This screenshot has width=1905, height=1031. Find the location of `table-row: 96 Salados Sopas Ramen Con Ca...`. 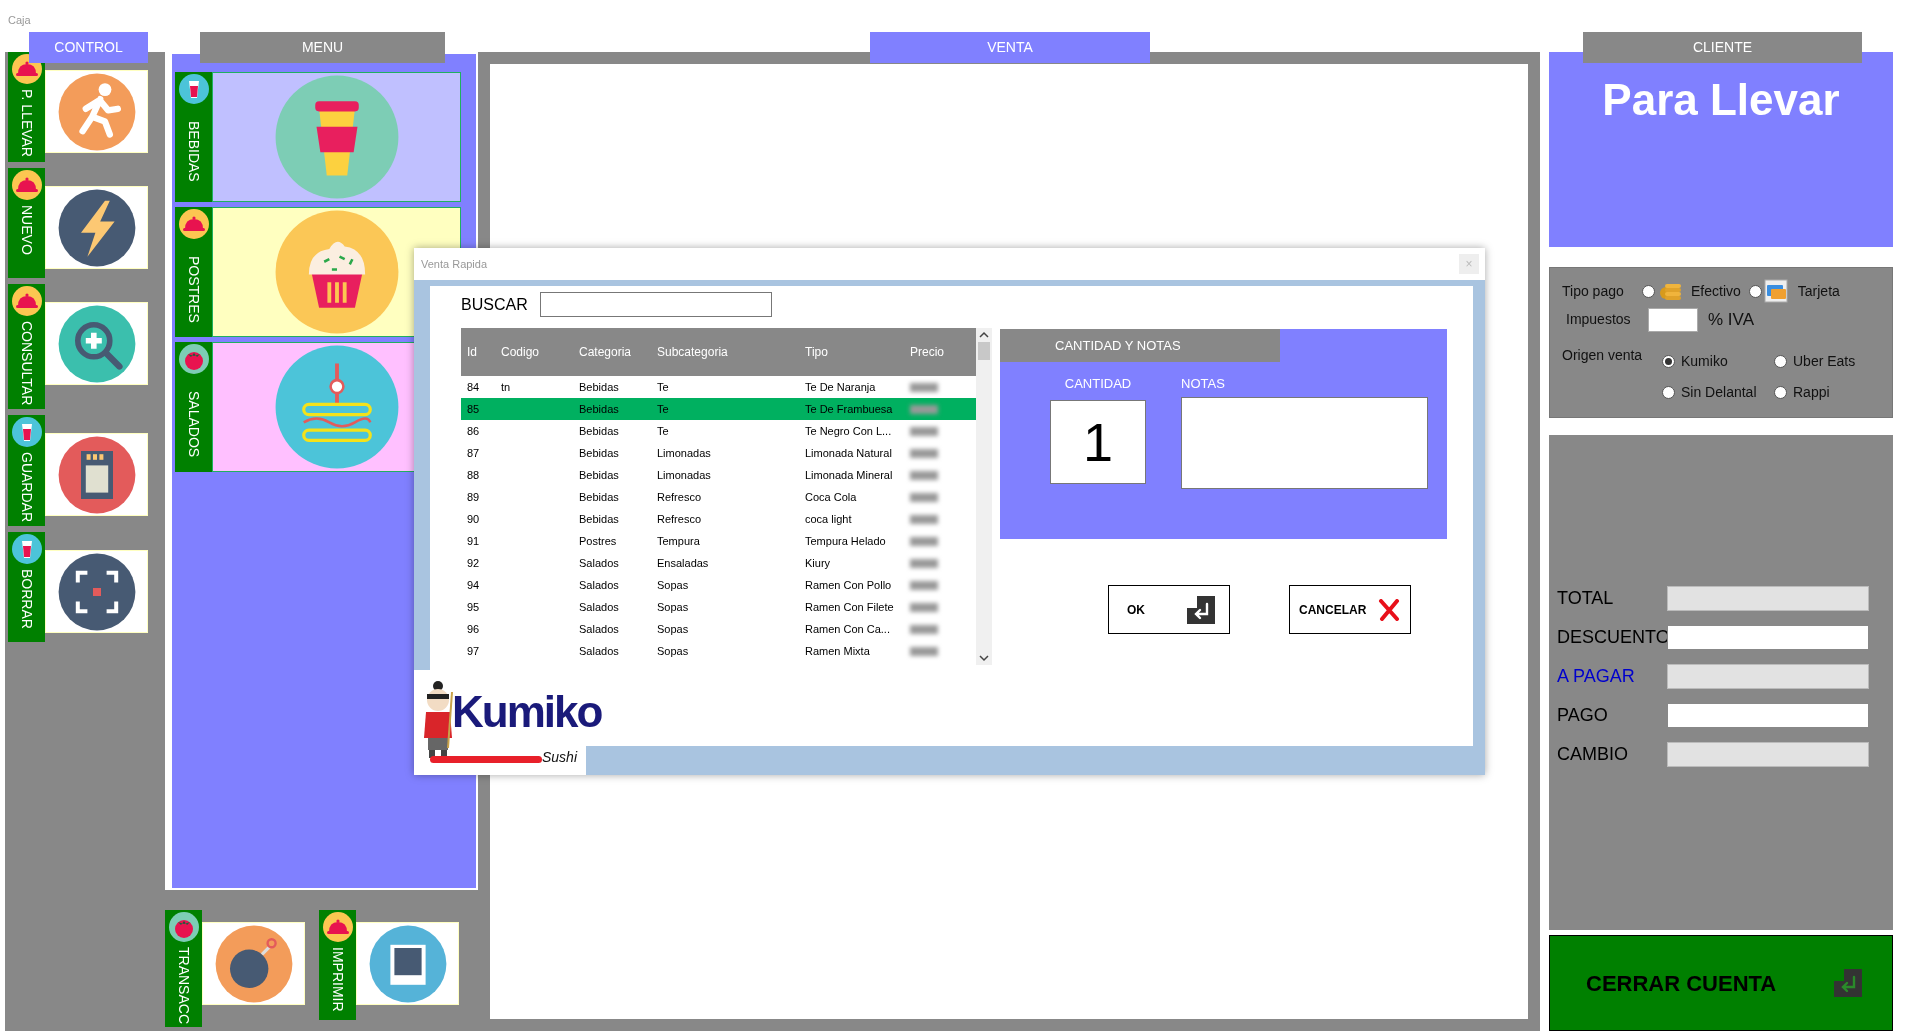

table-row: 96 Salados Sopas Ramen Con Ca... is located at coordinates (718, 629).